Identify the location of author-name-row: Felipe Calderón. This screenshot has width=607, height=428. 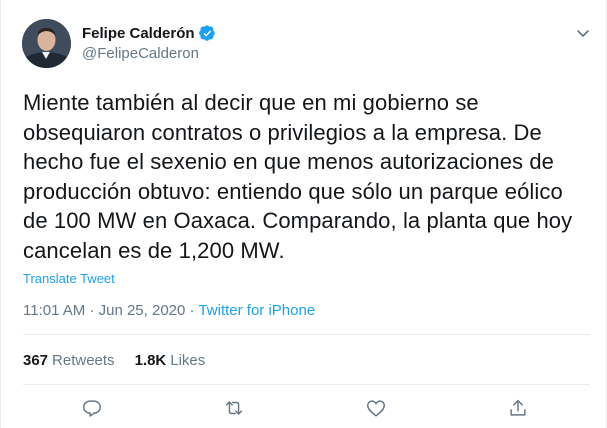
(149, 33).